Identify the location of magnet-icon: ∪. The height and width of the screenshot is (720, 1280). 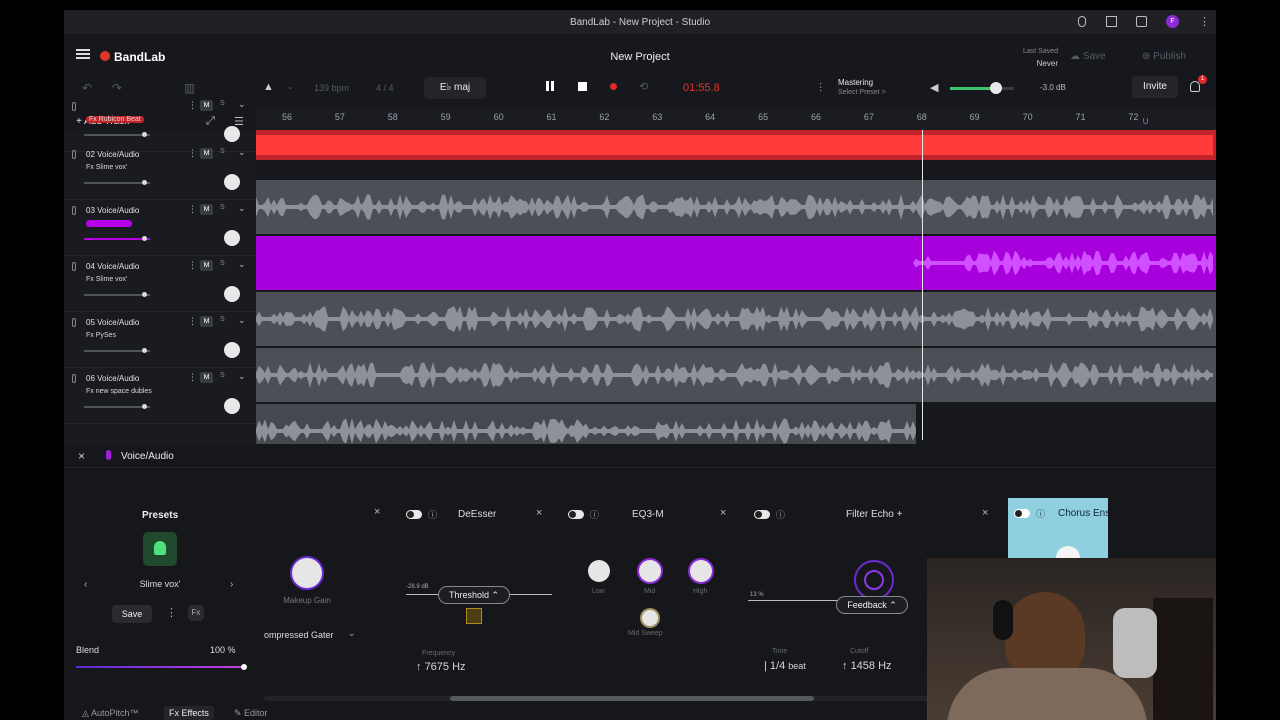
(1145, 121).